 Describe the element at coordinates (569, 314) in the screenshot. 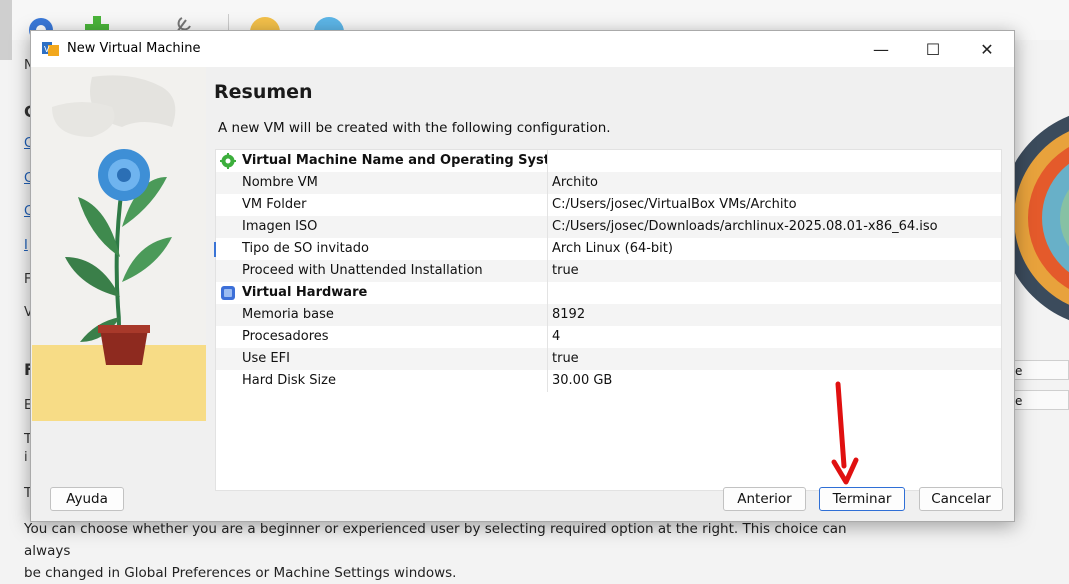

I see `row-value: 8192` at that location.